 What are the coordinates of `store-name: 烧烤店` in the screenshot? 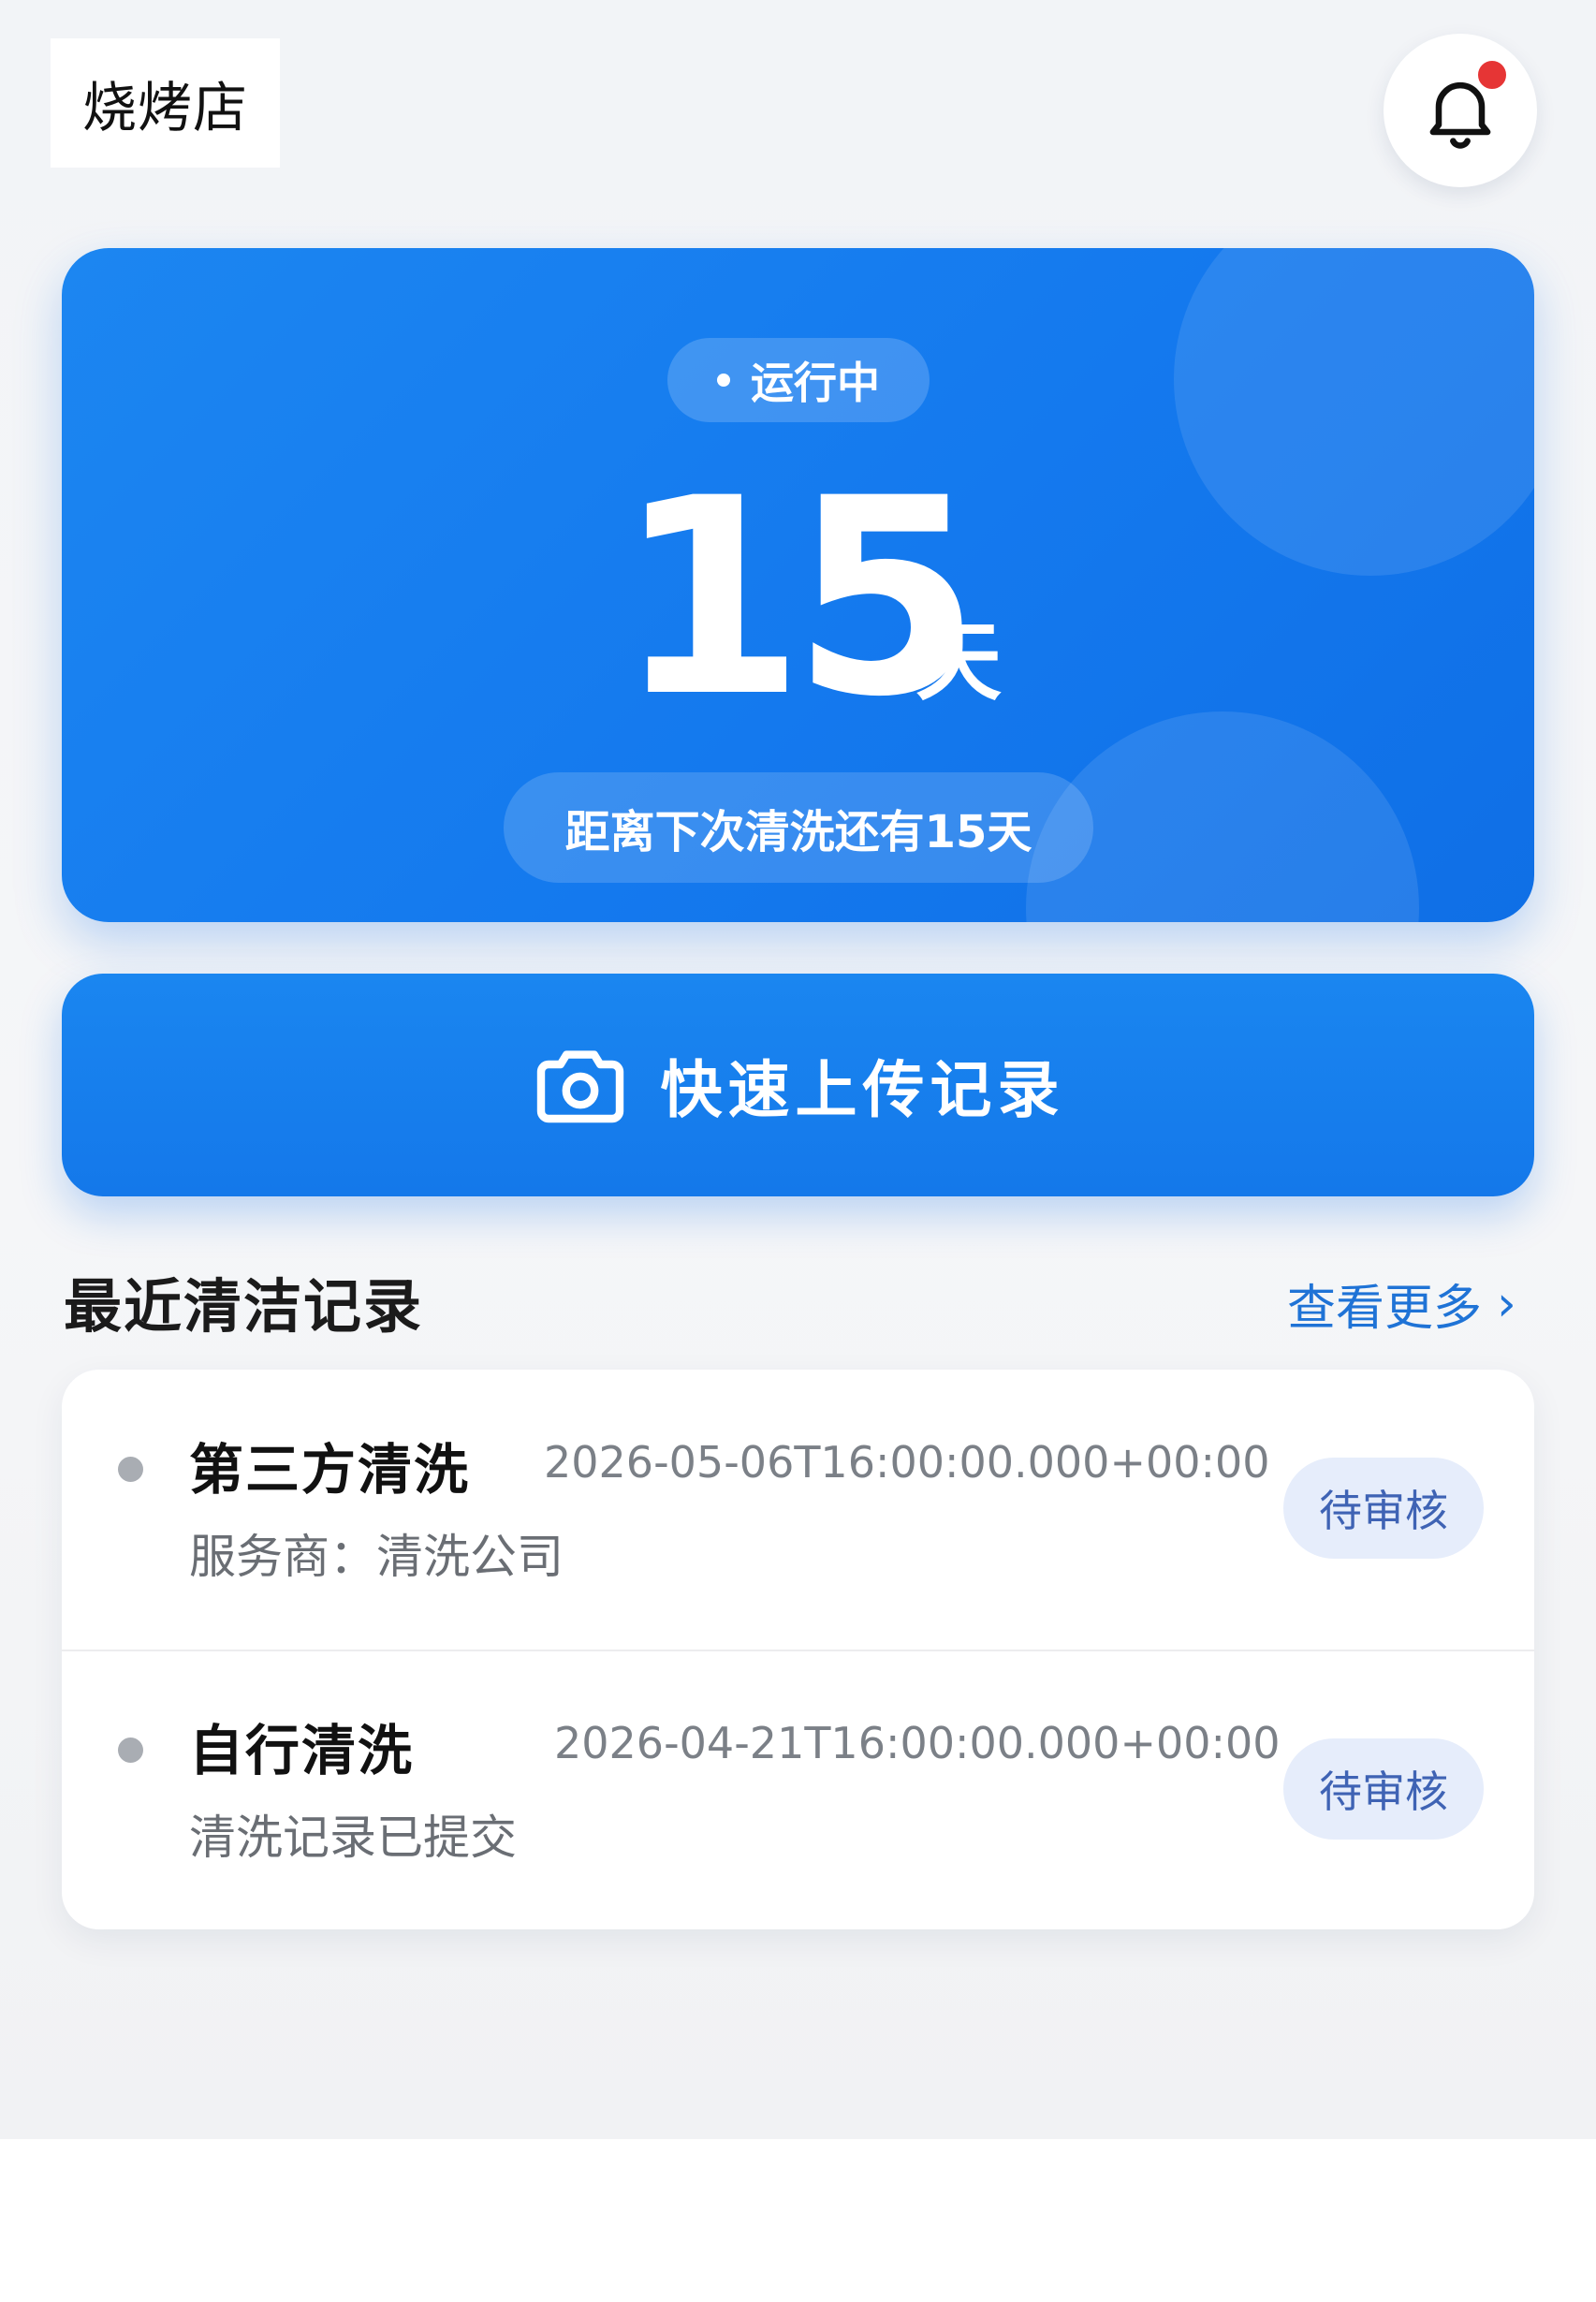 It's located at (165, 103).